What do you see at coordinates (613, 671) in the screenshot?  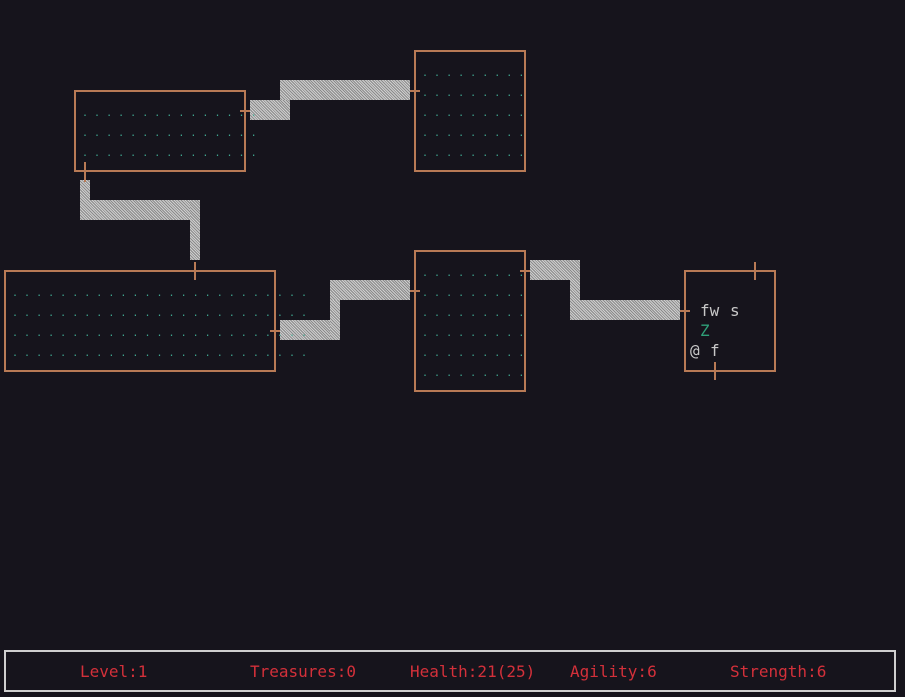 I see `agility-stat: Agility:6` at bounding box center [613, 671].